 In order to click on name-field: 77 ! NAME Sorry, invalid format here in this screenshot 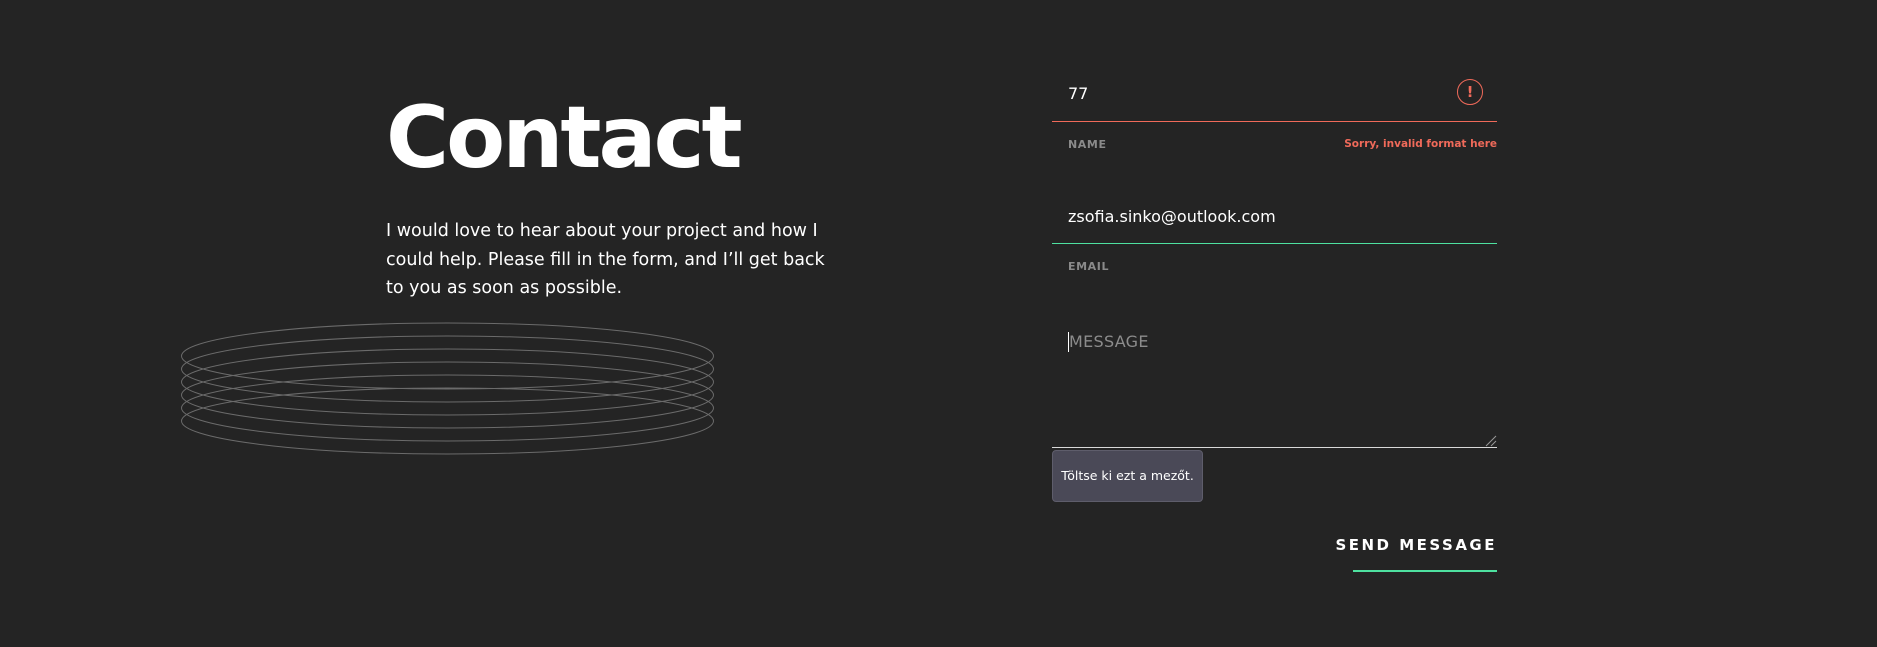, I will do `click(1274, 117)`.